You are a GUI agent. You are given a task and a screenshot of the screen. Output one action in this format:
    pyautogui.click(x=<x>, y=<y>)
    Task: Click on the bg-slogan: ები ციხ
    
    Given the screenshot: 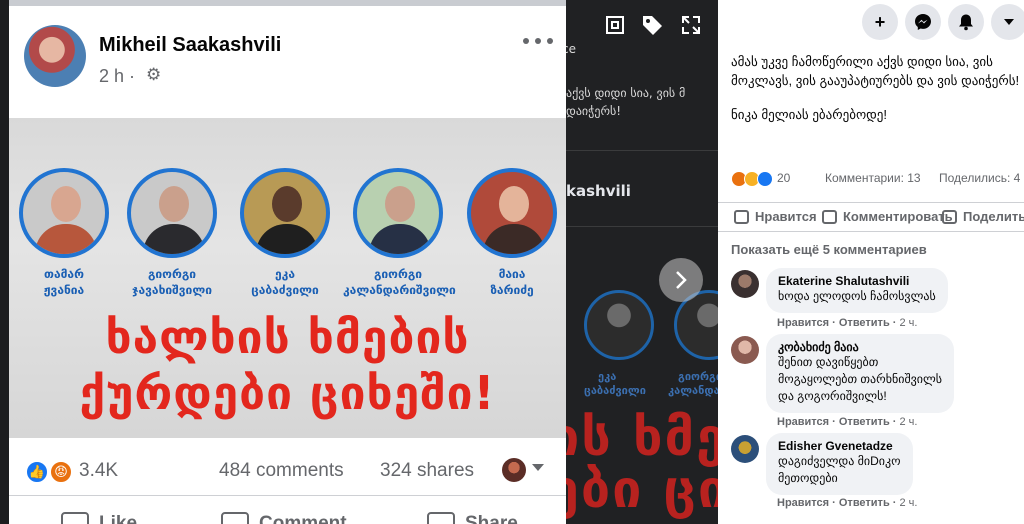 What is the action you would take?
    pyautogui.click(x=640, y=490)
    